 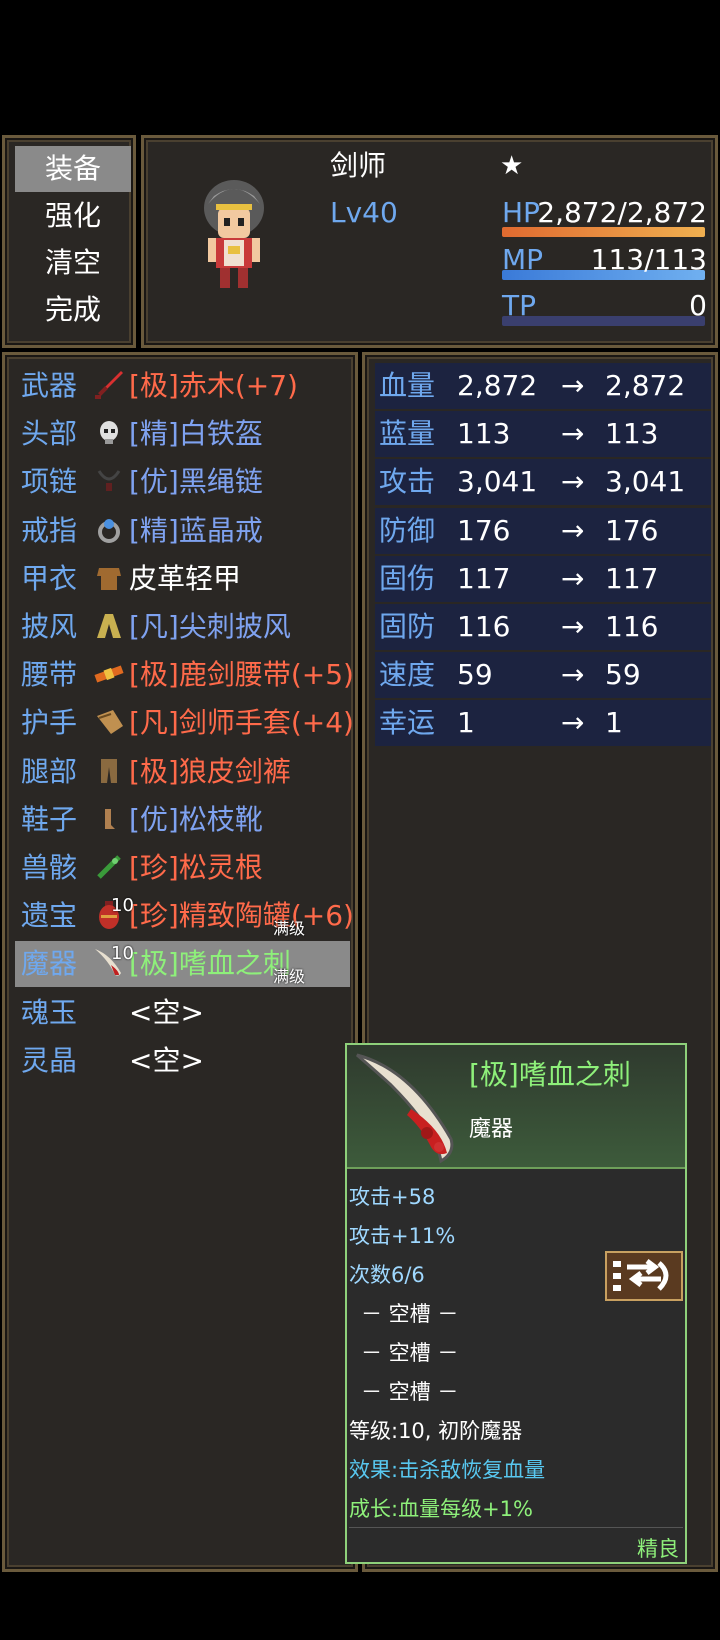 I want to click on param-current: 3,041, so click(x=497, y=482).